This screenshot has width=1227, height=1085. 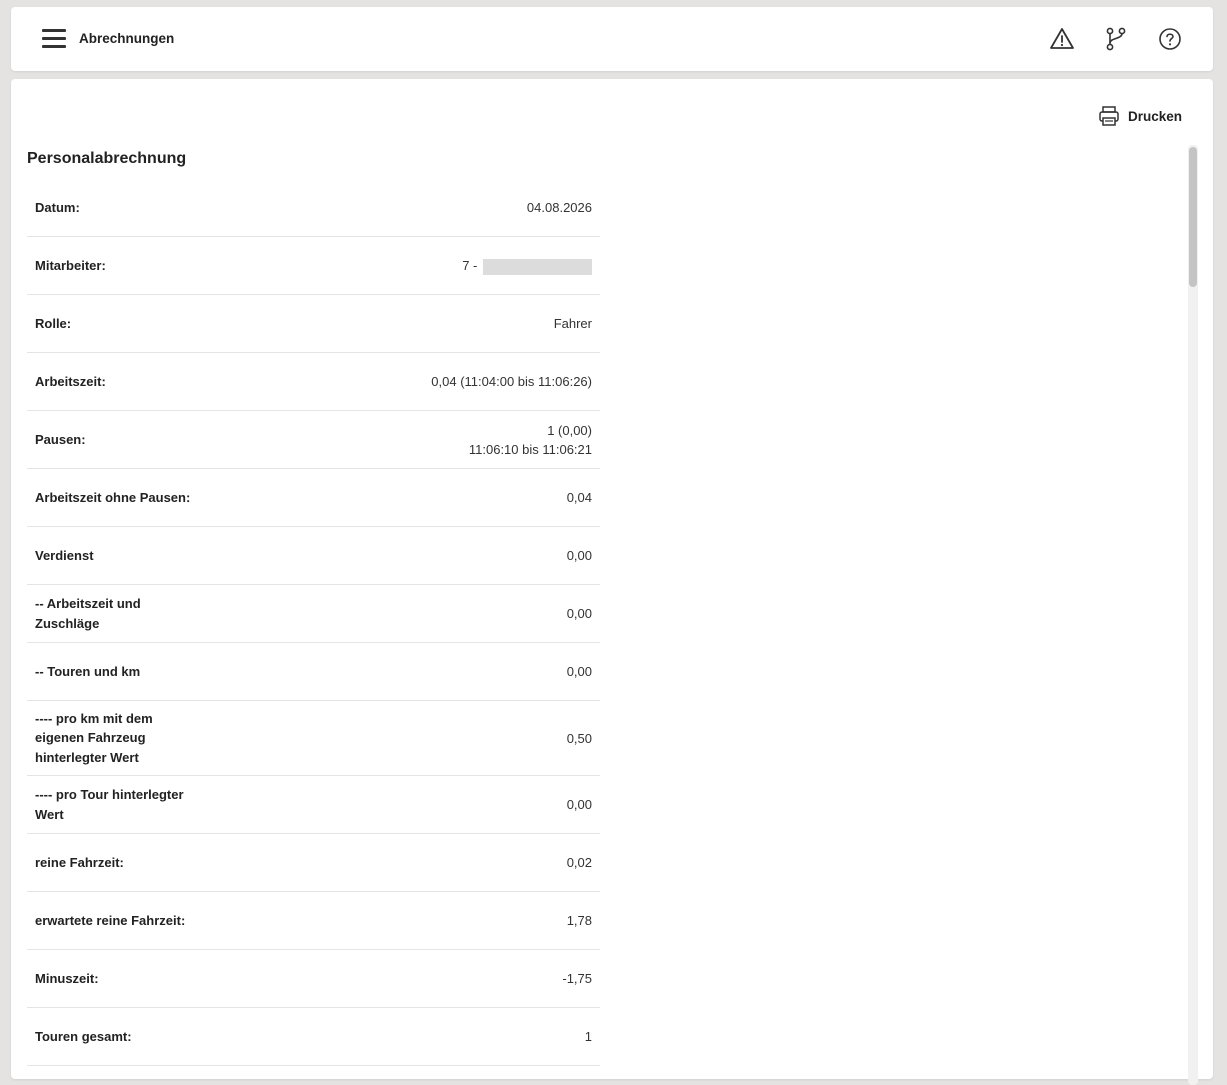 What do you see at coordinates (579, 497) in the screenshot?
I see `row-value: 0,04` at bounding box center [579, 497].